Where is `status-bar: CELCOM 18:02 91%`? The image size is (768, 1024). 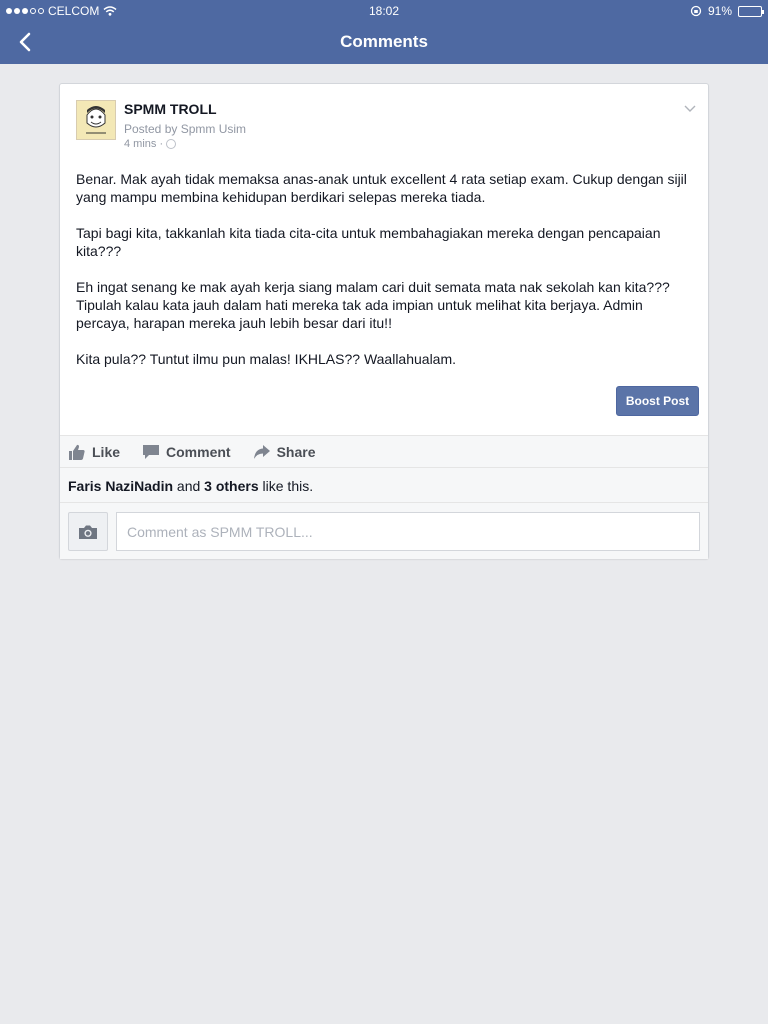 status-bar: CELCOM 18:02 91% is located at coordinates (384, 11).